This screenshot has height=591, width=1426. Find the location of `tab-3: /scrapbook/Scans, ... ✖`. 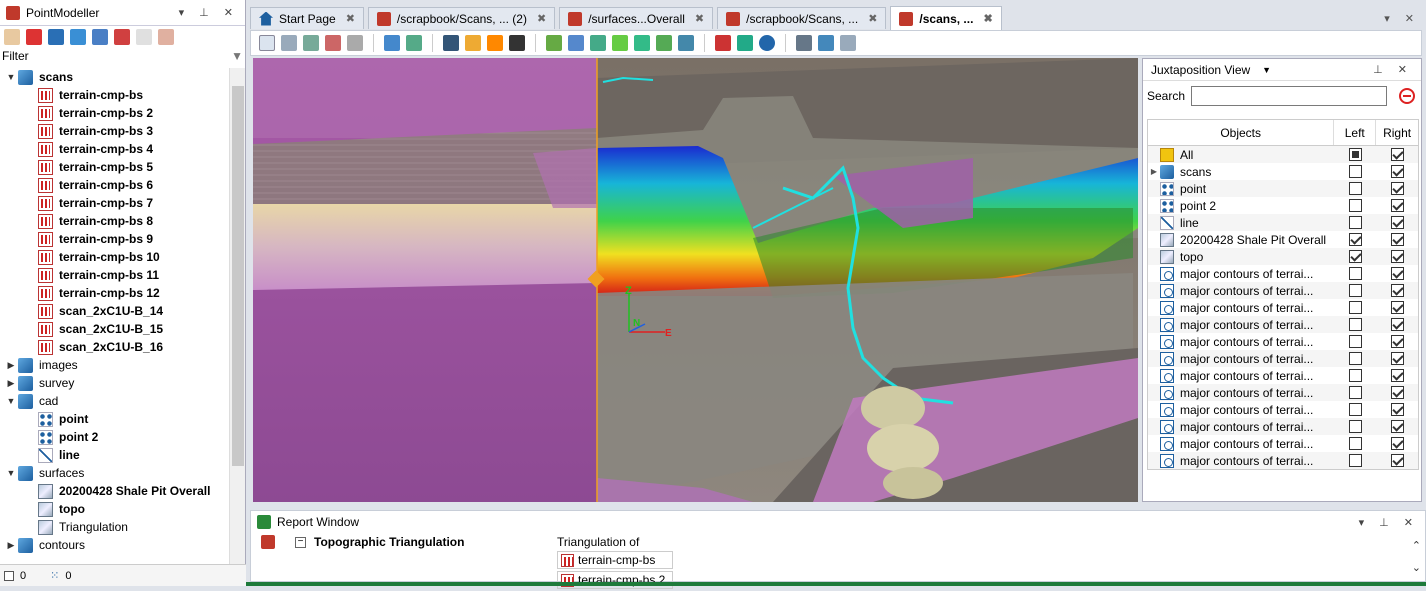

tab-3: /scrapbook/Scans, ... ✖ is located at coordinates (802, 18).